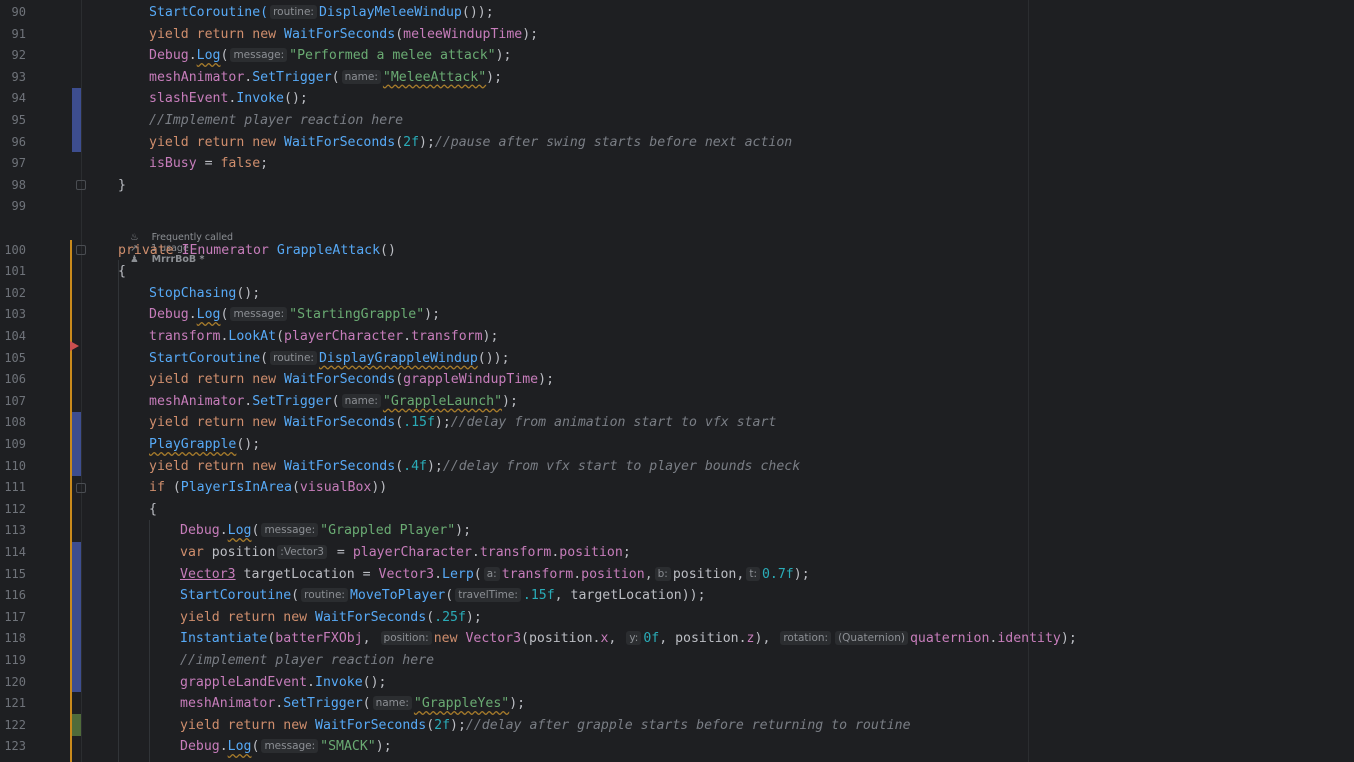  Describe the element at coordinates (81, 381) in the screenshot. I see `gutter-separator` at that location.